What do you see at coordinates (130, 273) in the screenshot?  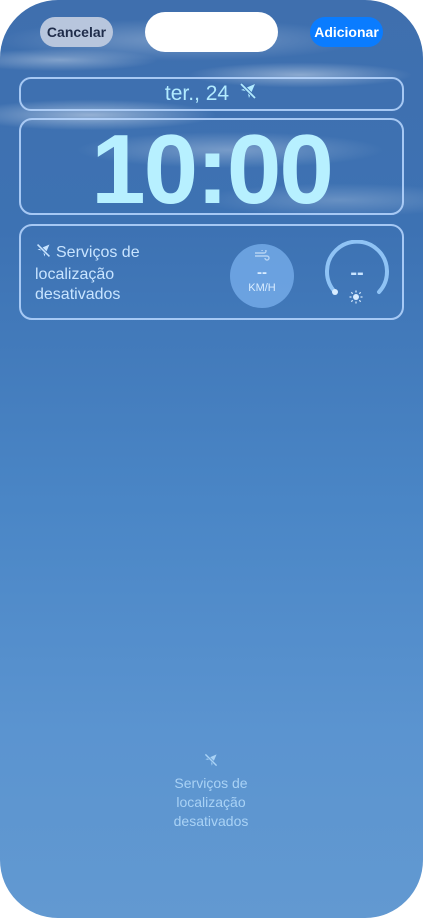 I see `location-widget: Serviços de localização desativados` at bounding box center [130, 273].